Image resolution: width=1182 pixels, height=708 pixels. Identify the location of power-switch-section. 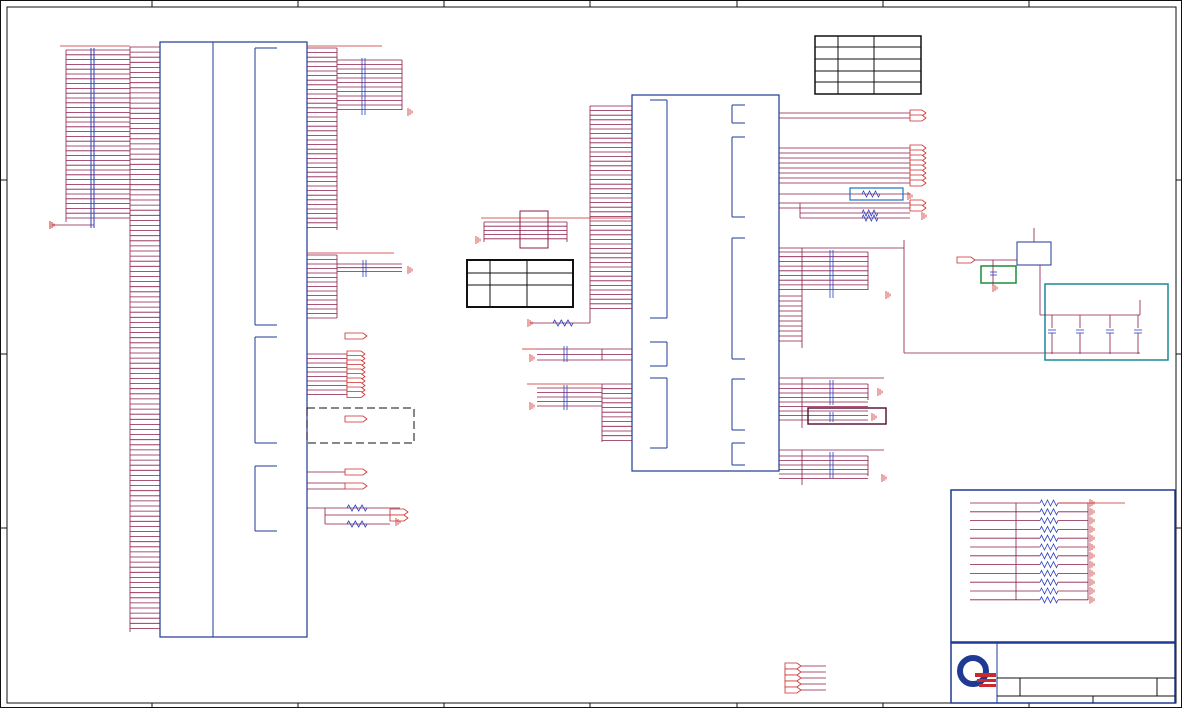
(1062, 294).